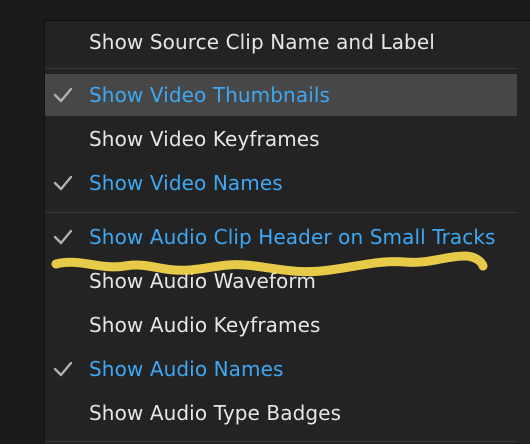  I want to click on annotation-squiggle, so click(269, 264).